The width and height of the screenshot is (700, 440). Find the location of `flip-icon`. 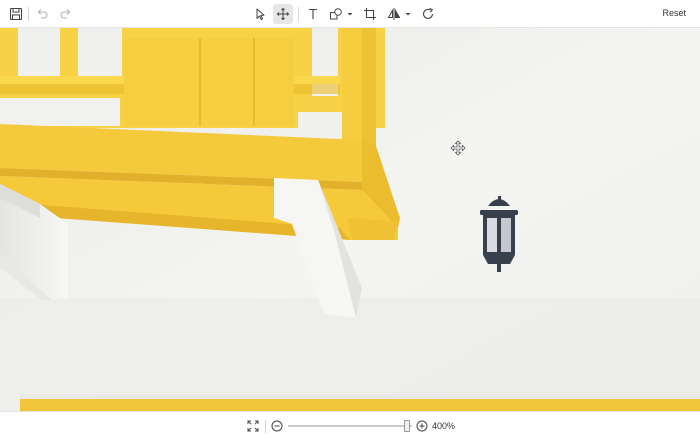

flip-icon is located at coordinates (394, 14).